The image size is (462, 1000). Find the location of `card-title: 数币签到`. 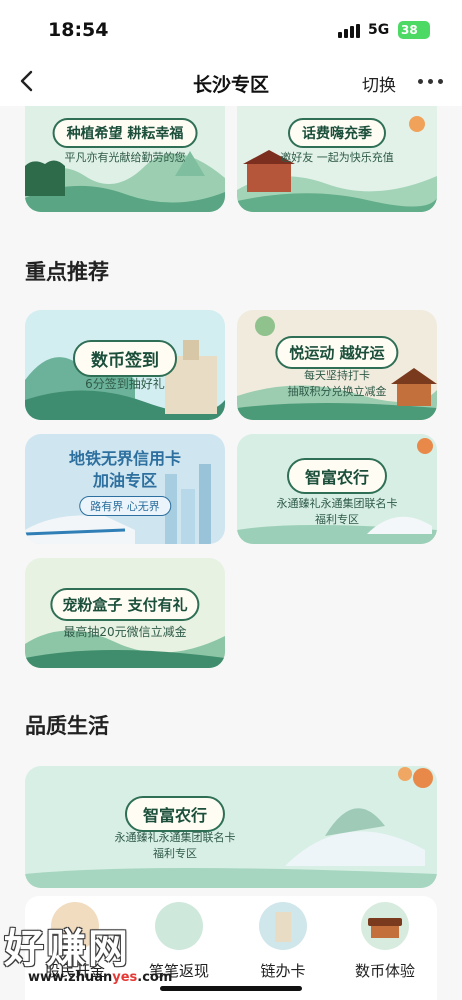

card-title: 数币签到 is located at coordinates (125, 358).